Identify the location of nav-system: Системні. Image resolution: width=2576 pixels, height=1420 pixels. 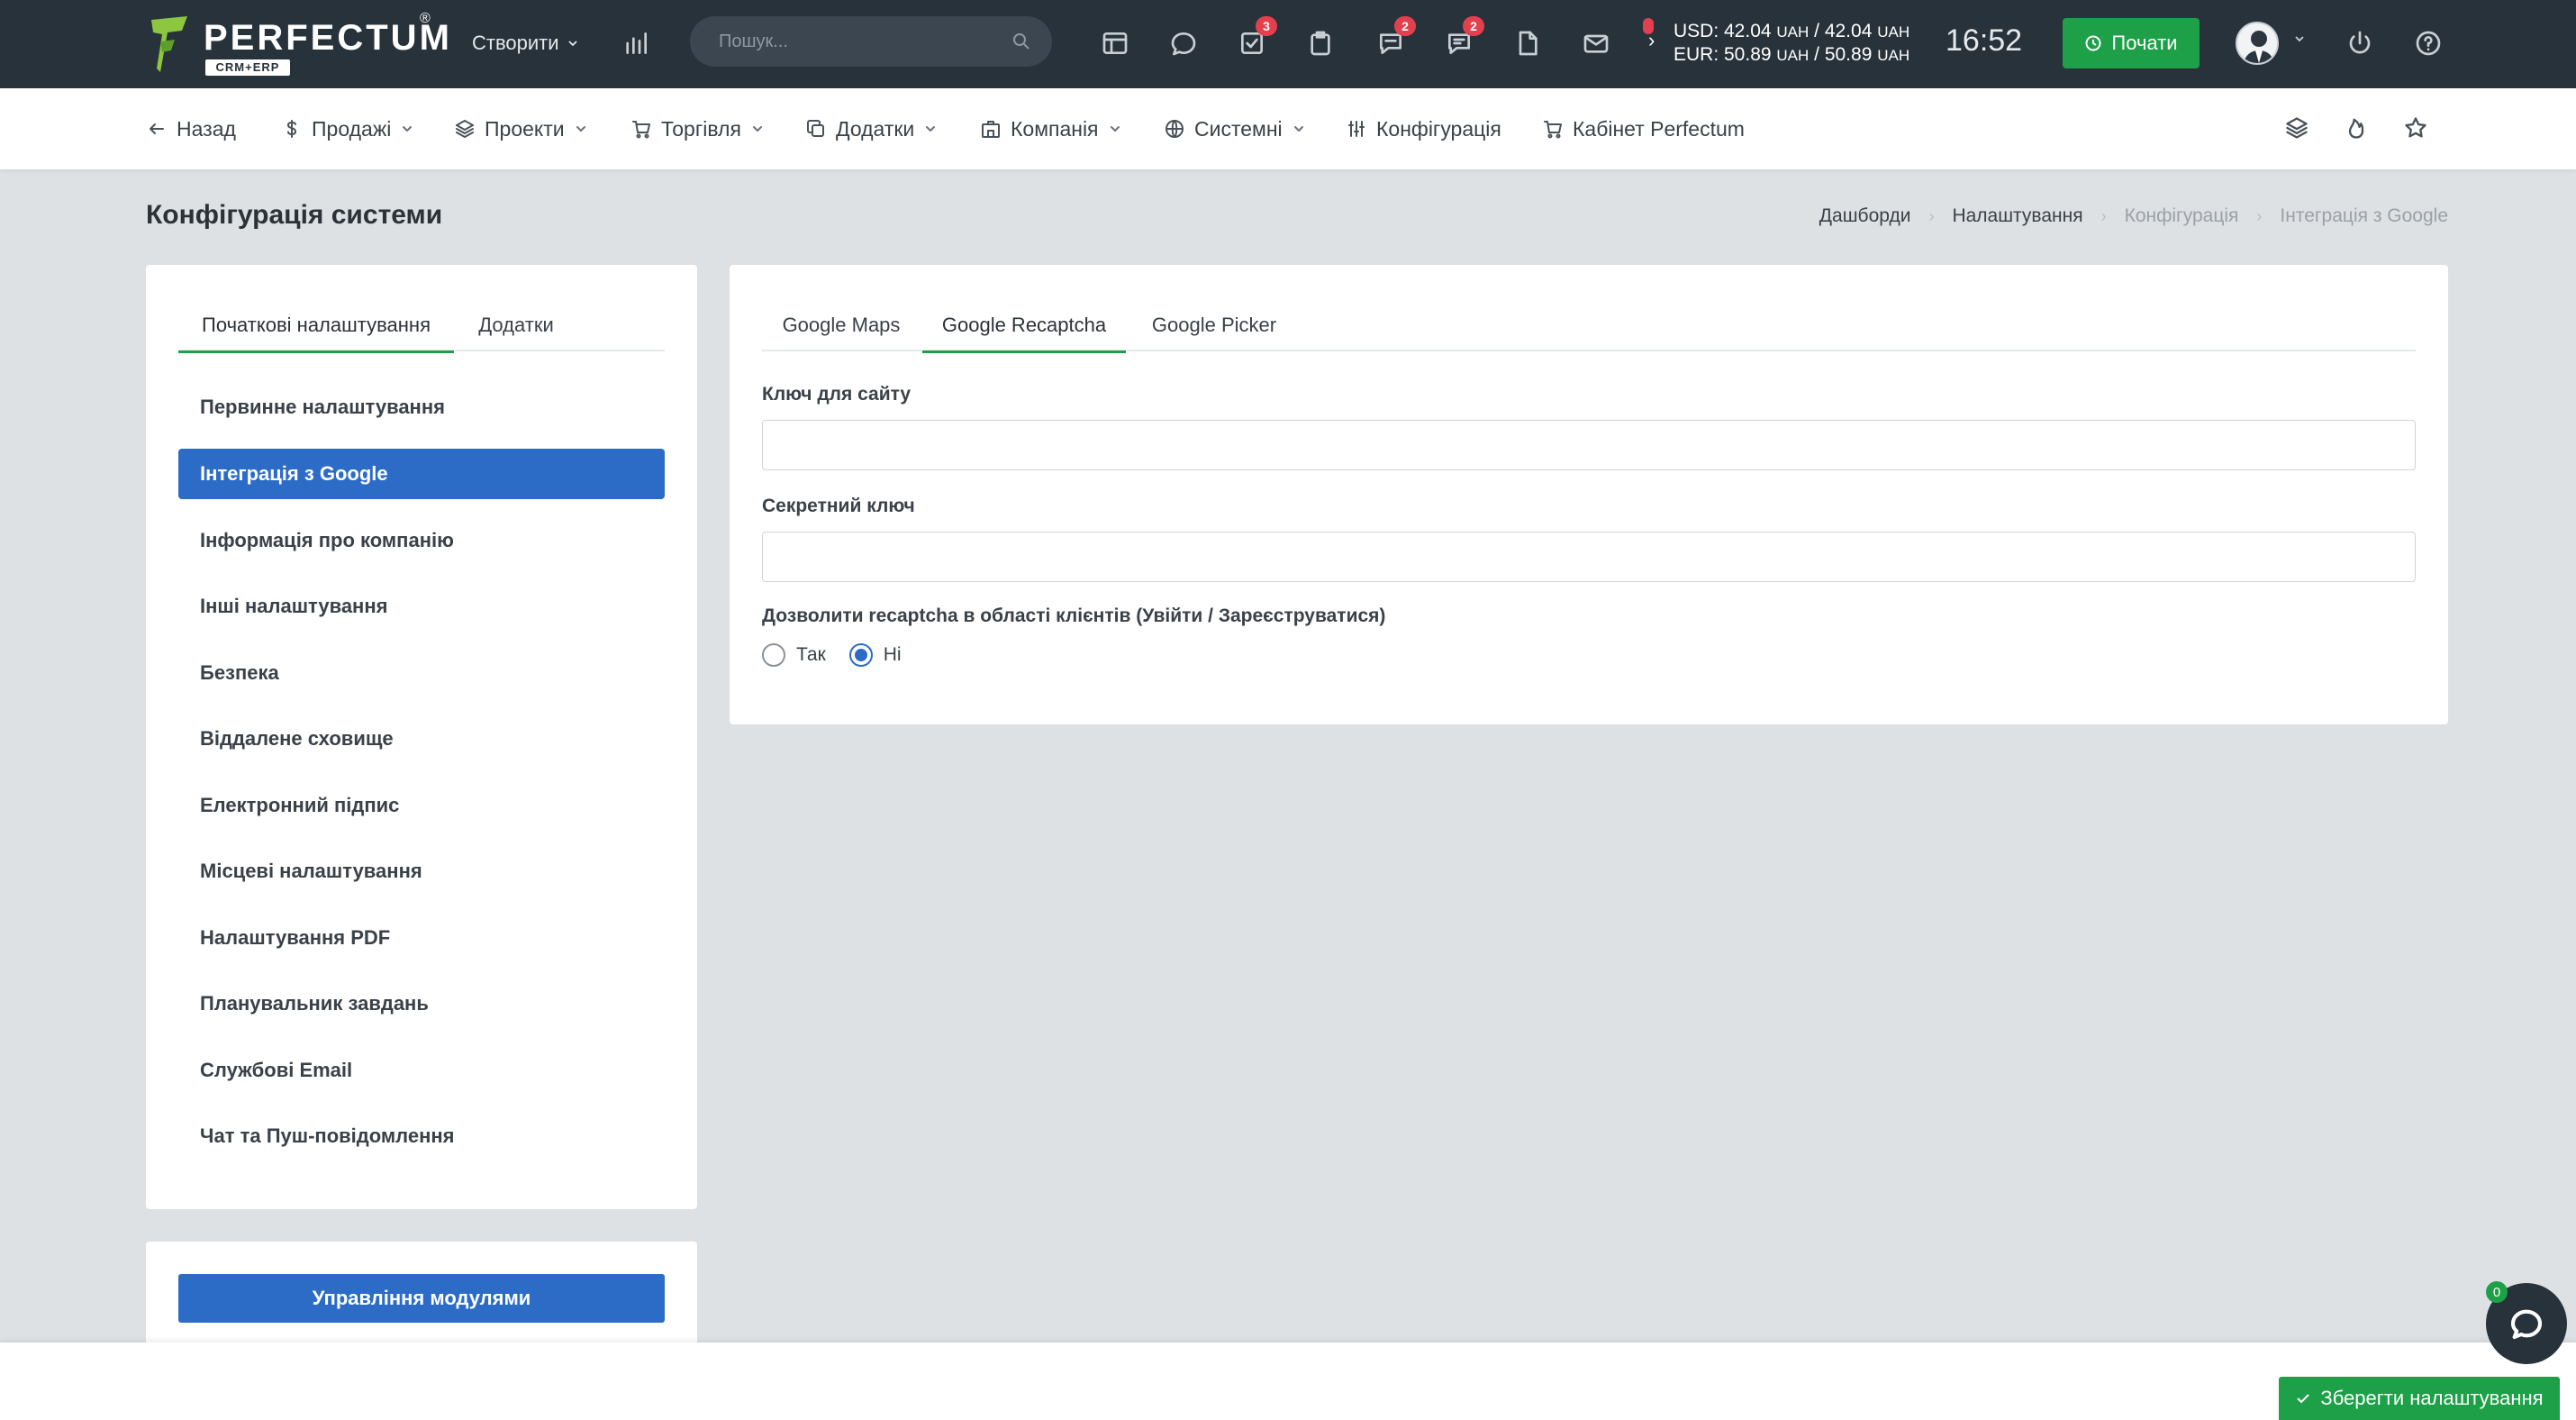
(1235, 129).